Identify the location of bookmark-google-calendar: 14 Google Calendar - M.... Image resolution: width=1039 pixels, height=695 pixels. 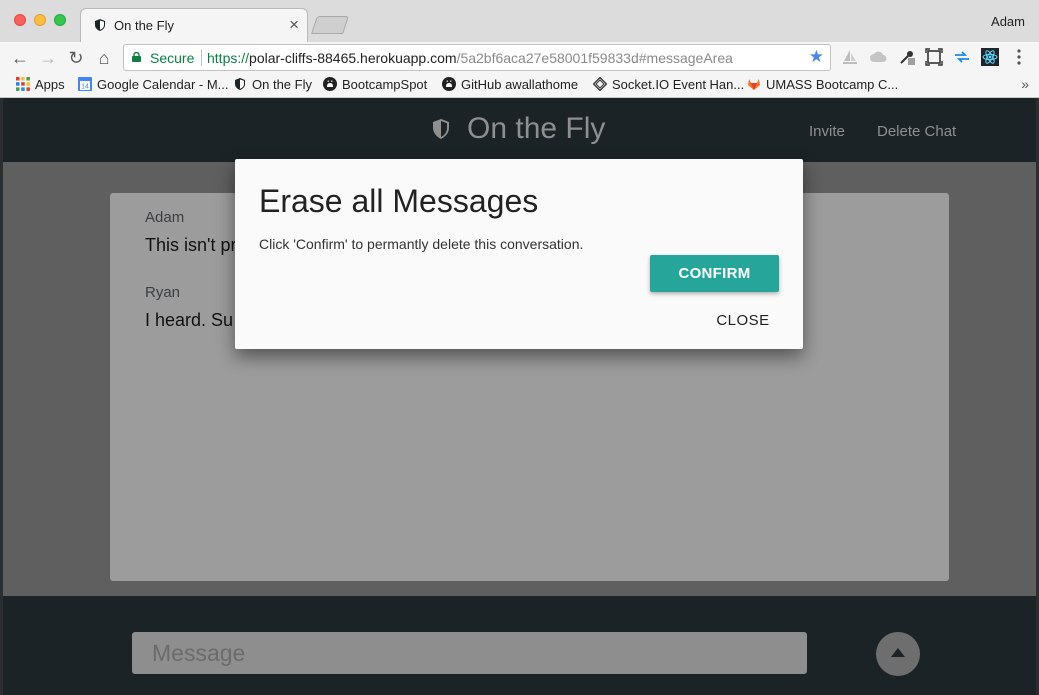
(153, 84).